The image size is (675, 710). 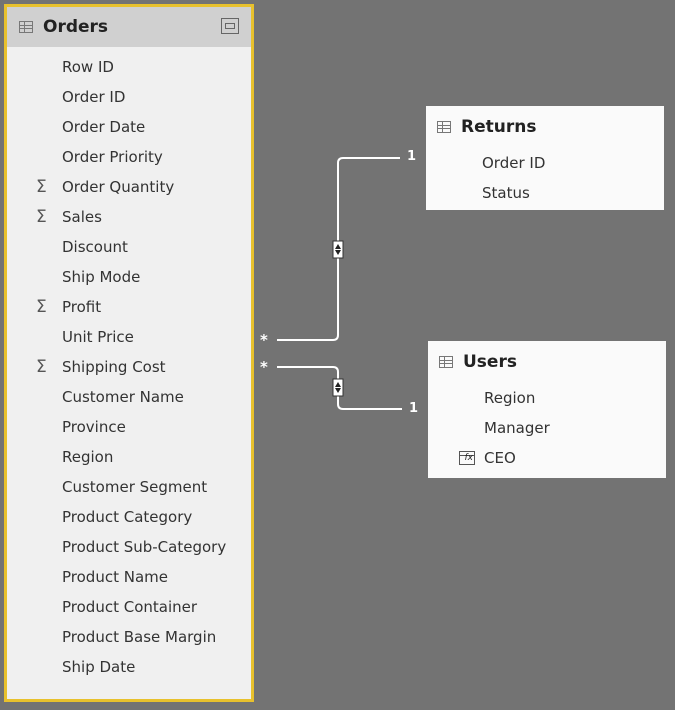 I want to click on relationship-returns-one: 1, so click(x=411, y=156).